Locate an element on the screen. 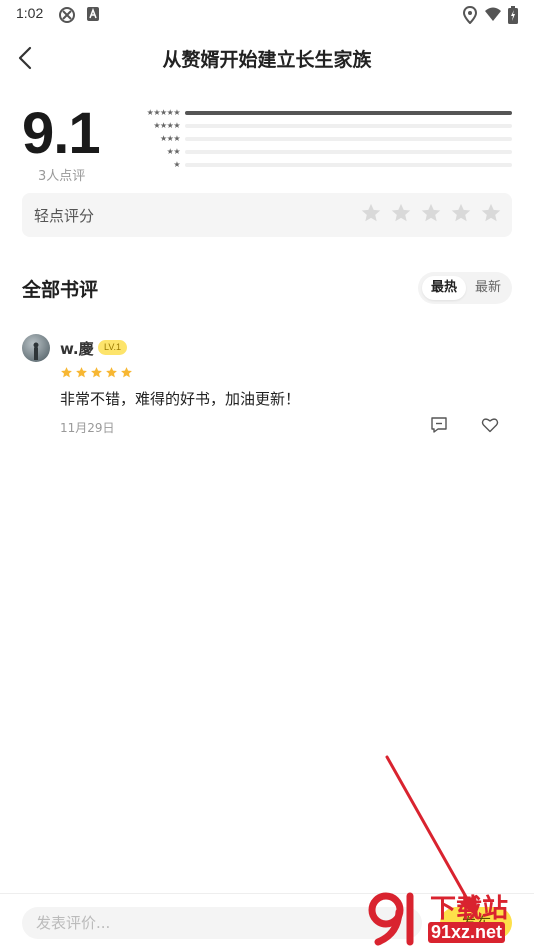  watermark: 下载站 91xz.net is located at coordinates (449, 918).